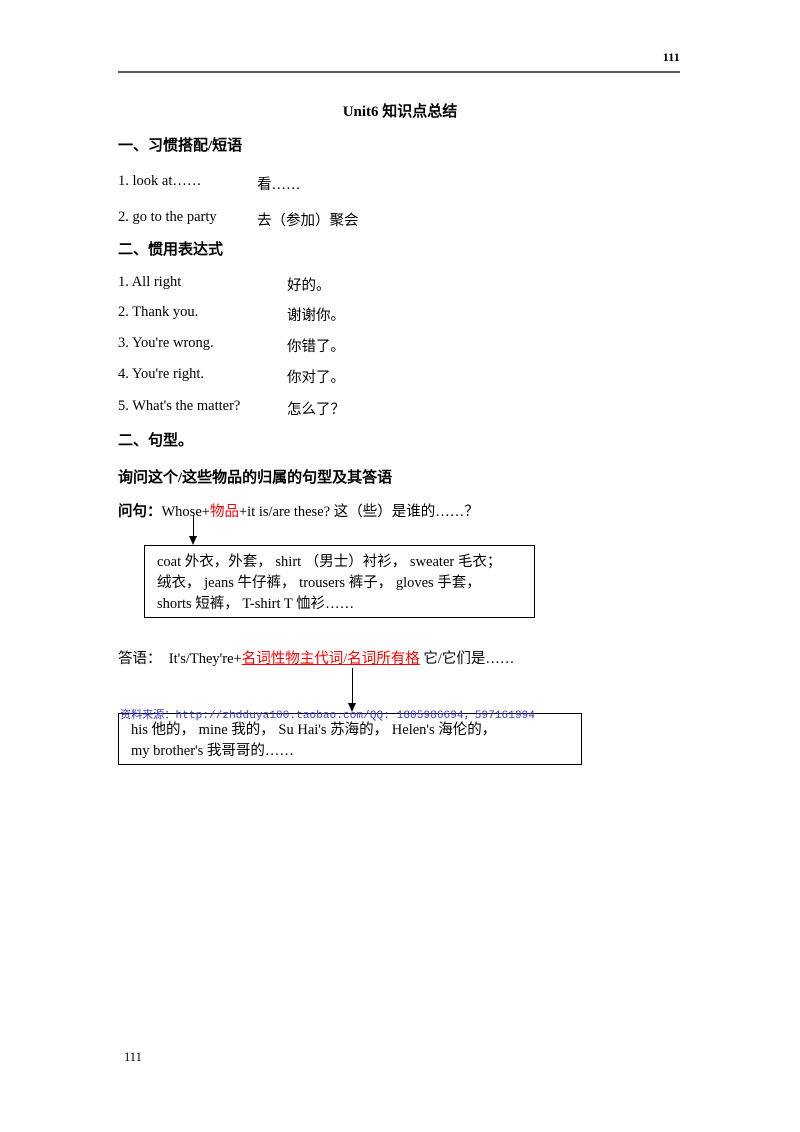  What do you see at coordinates (193, 530) in the screenshot?
I see `connector-arrow-items` at bounding box center [193, 530].